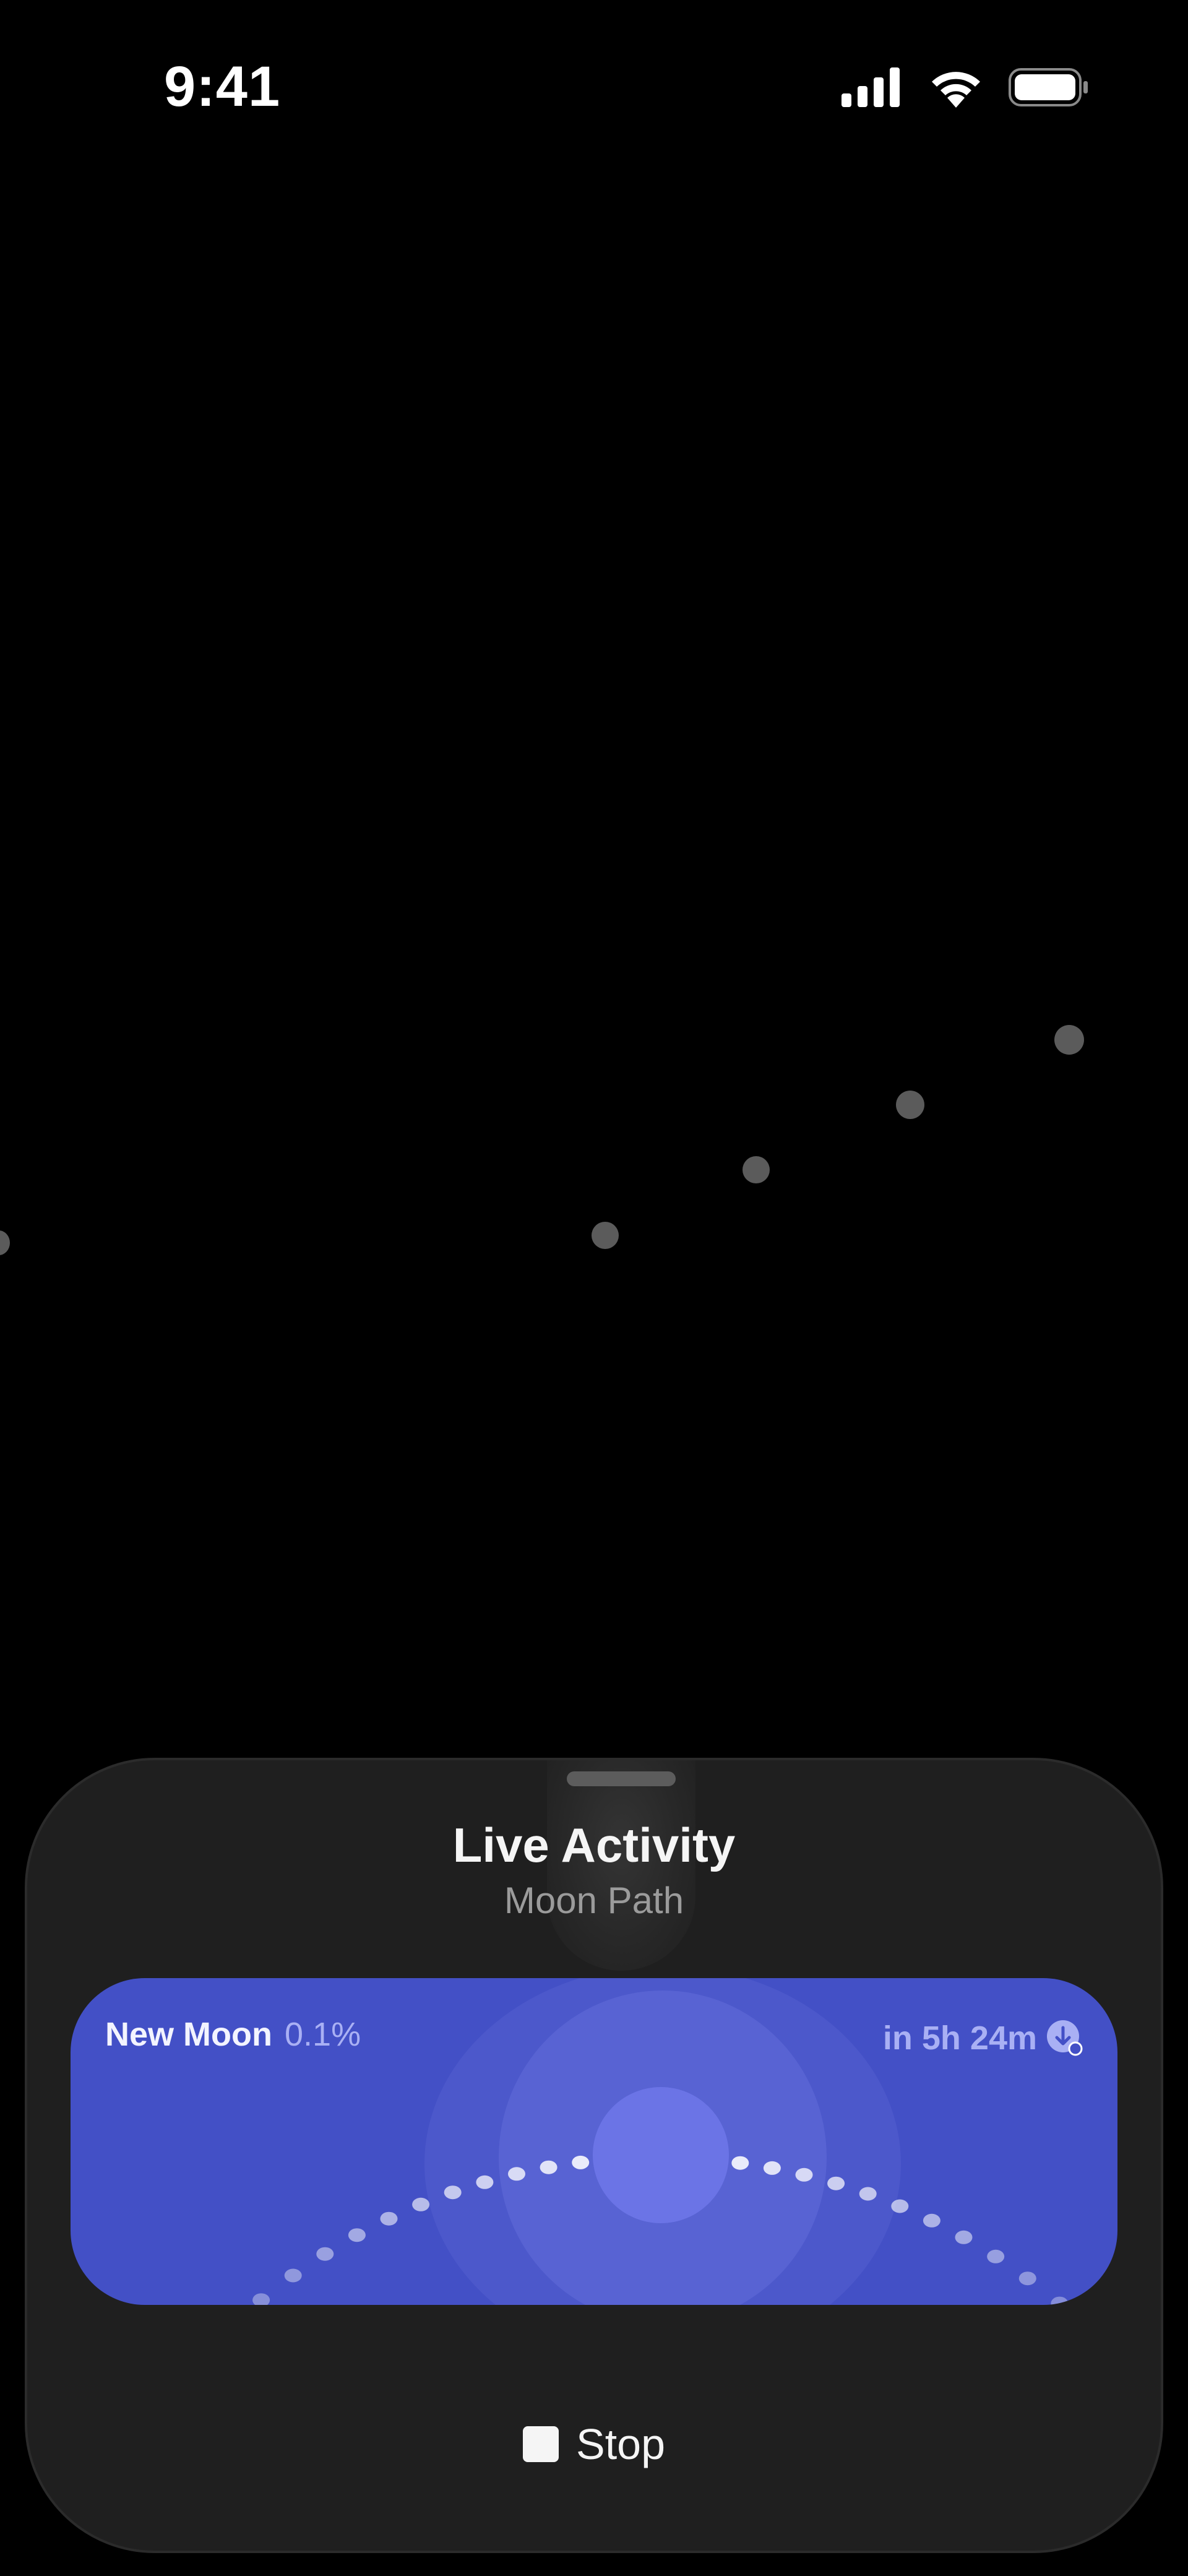  Describe the element at coordinates (189, 2034) in the screenshot. I see `moon-phase-name: New Moon` at that location.